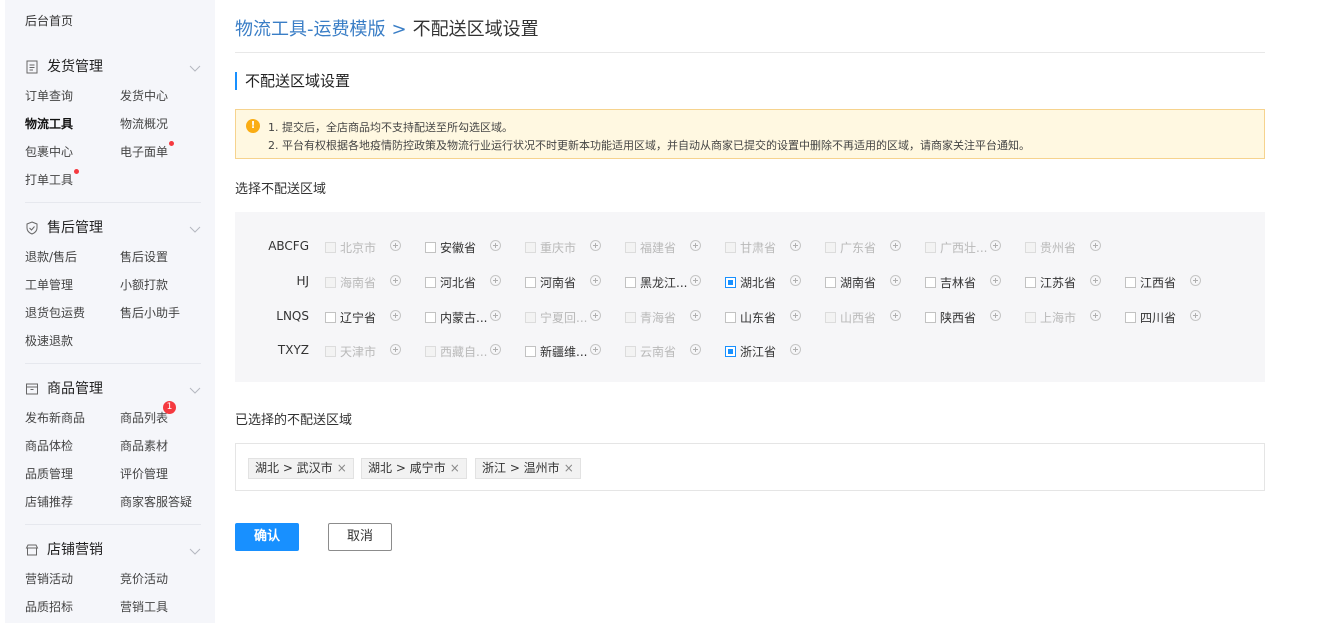  Describe the element at coordinates (52, 178) in the screenshot. I see `sidebar-item: 打单工具` at that location.